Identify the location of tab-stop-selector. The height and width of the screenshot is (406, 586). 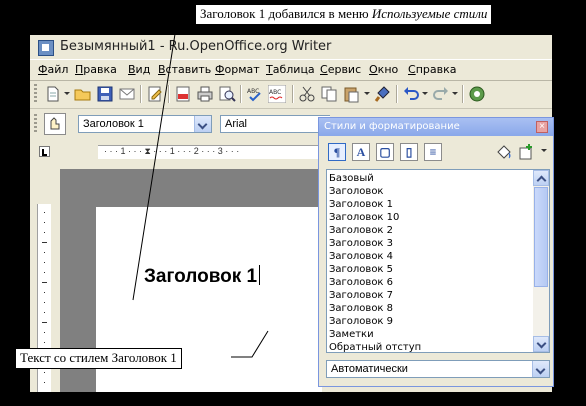
(44, 151).